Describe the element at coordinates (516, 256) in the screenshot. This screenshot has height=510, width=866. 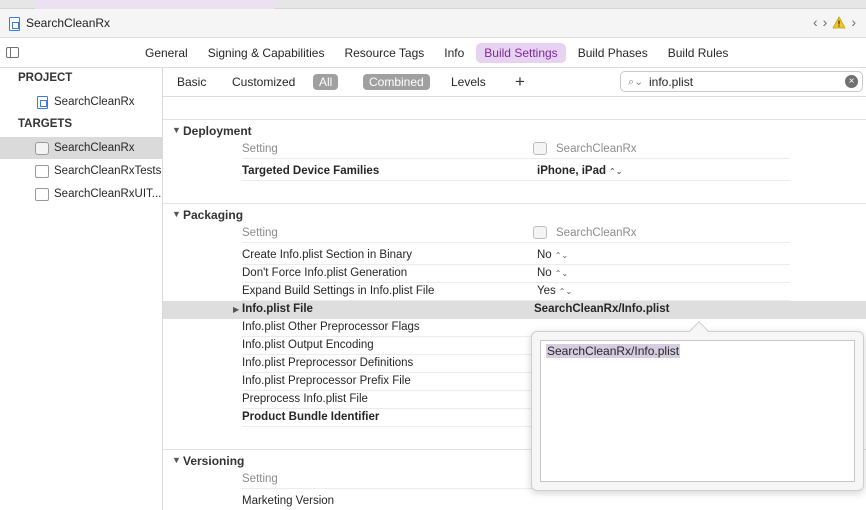
I see `setting-row: Create Info.plist Section in Binary No ⌃⌄` at that location.